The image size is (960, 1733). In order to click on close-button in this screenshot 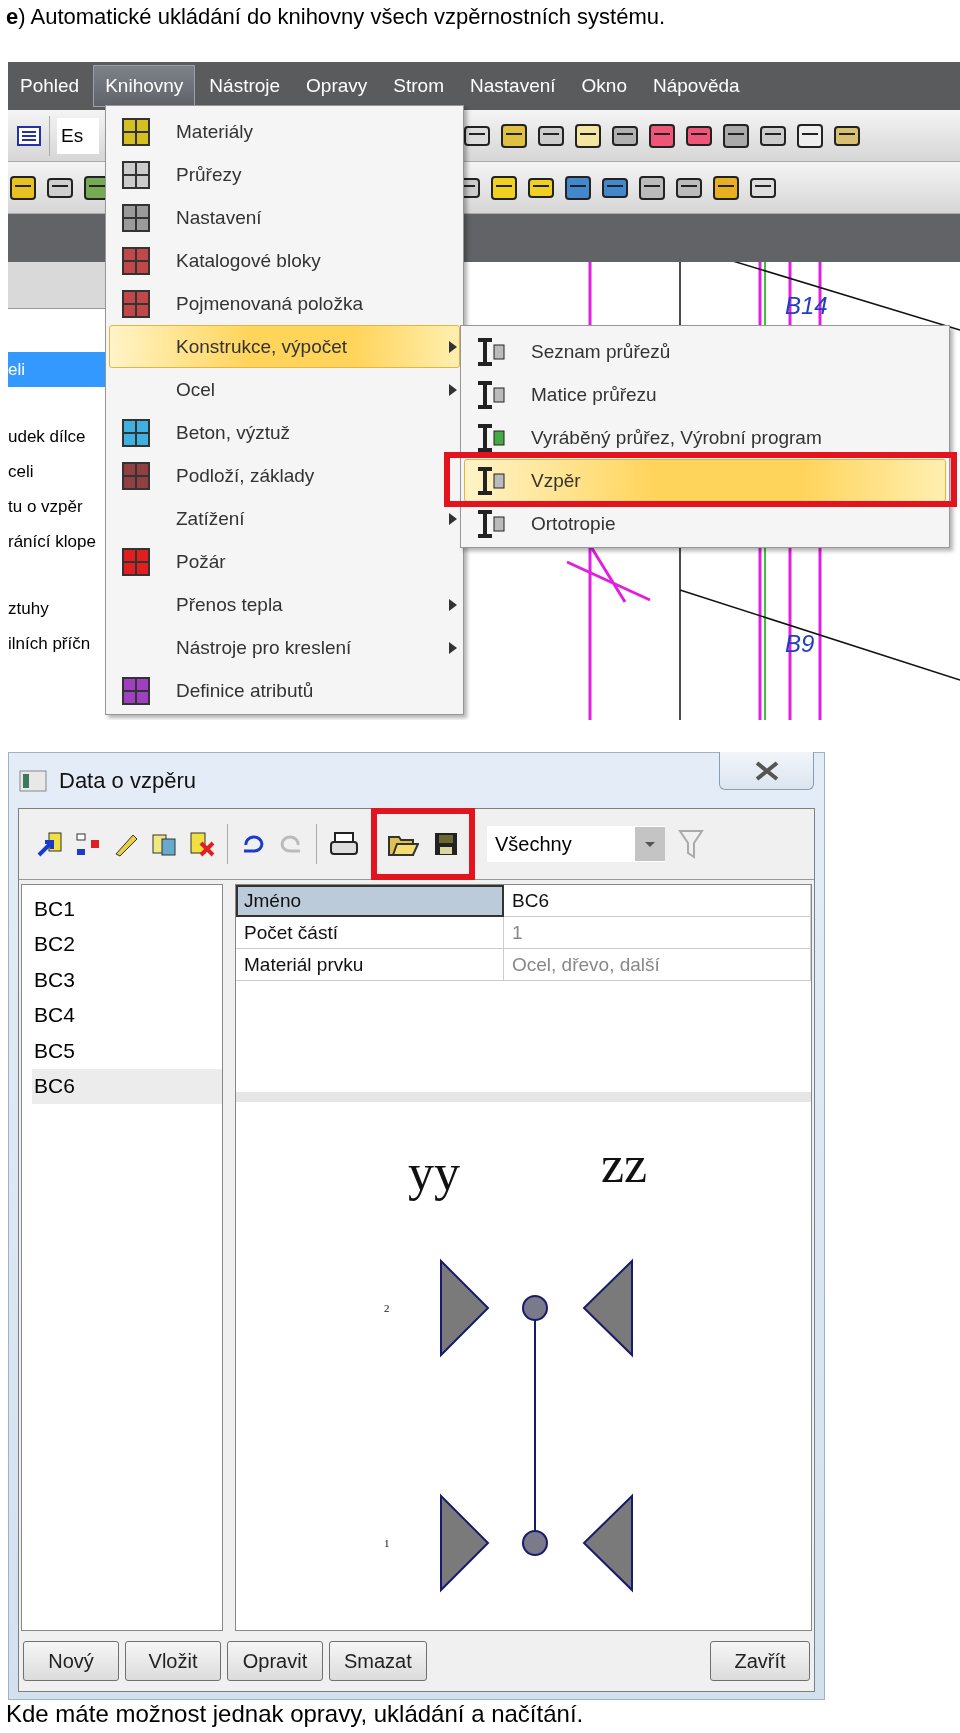, I will do `click(766, 771)`.